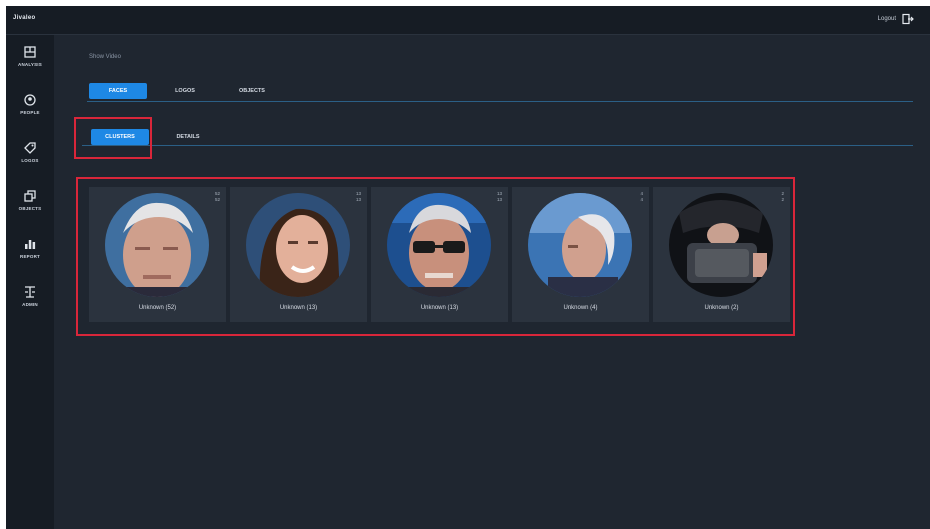 The width and height of the screenshot is (930, 529). I want to click on sidebar-item-people: PEOPLE, so click(30, 113).